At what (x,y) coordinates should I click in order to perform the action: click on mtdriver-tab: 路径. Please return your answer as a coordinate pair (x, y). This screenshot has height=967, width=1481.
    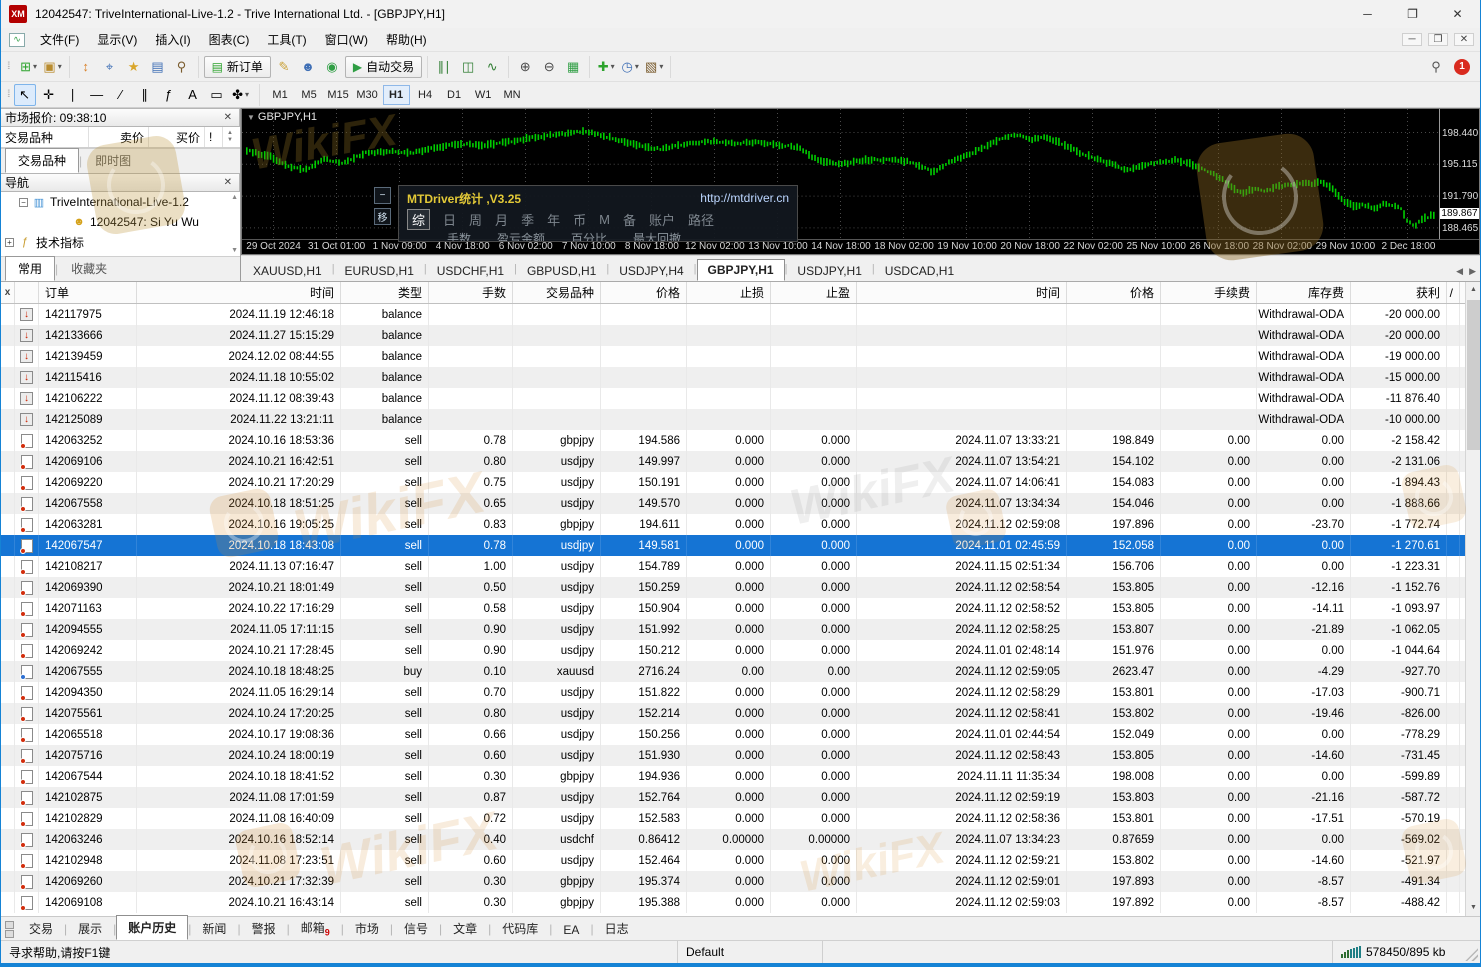
    Looking at the image, I should click on (701, 219).